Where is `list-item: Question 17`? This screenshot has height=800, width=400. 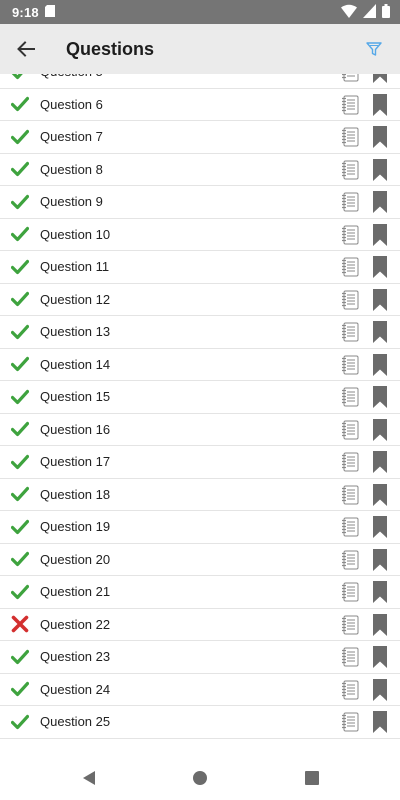 list-item: Question 17 is located at coordinates (200, 462).